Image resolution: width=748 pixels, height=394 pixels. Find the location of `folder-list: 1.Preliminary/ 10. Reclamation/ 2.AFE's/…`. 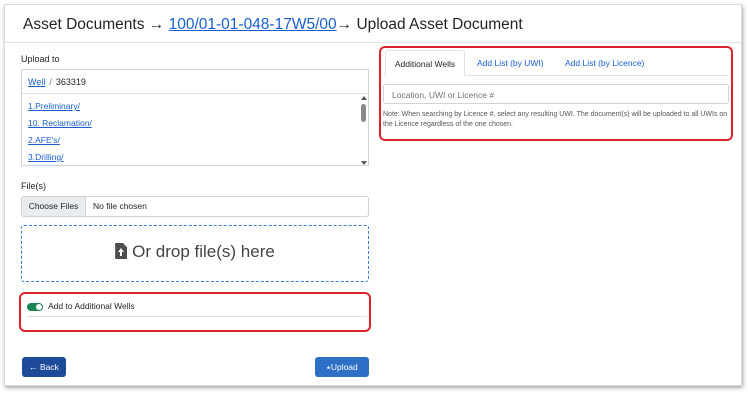

folder-list: 1.Preliminary/ 10. Reclamation/ 2.AFE's/… is located at coordinates (195, 129).